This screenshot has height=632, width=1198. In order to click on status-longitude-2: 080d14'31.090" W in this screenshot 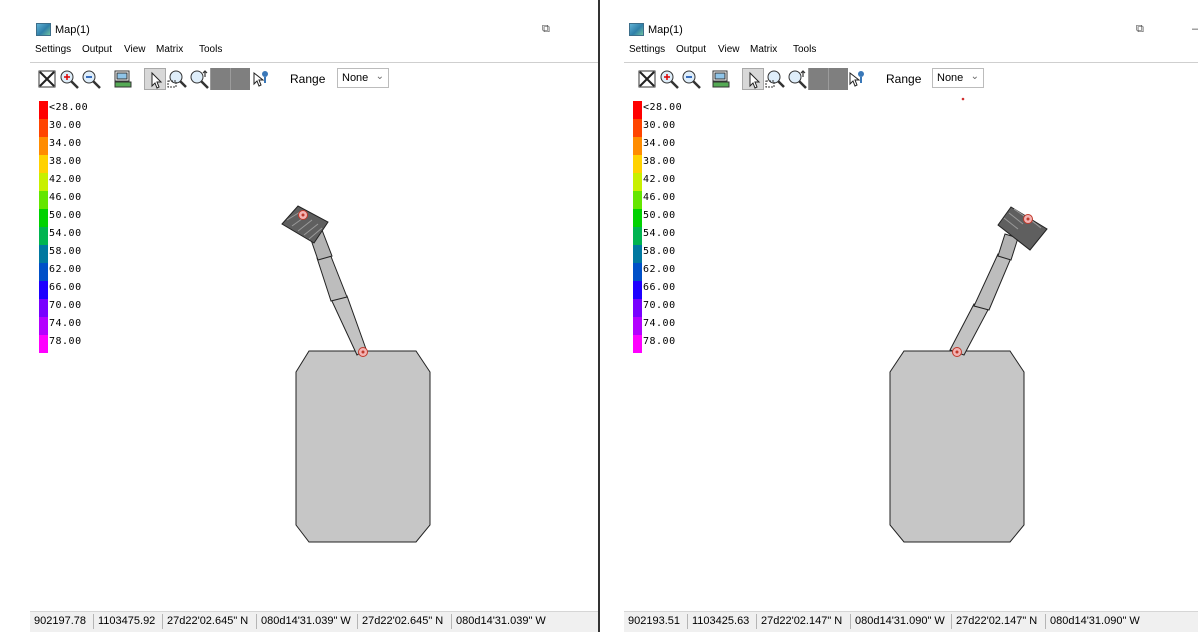, I will do `click(1095, 621)`.